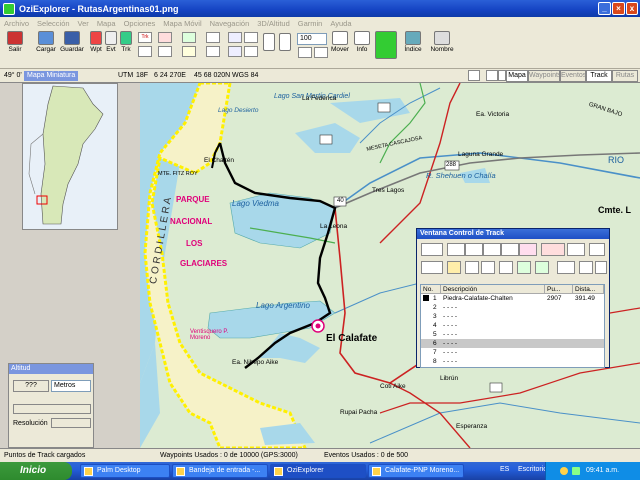  I want to click on tool-red-button, so click(165, 37).